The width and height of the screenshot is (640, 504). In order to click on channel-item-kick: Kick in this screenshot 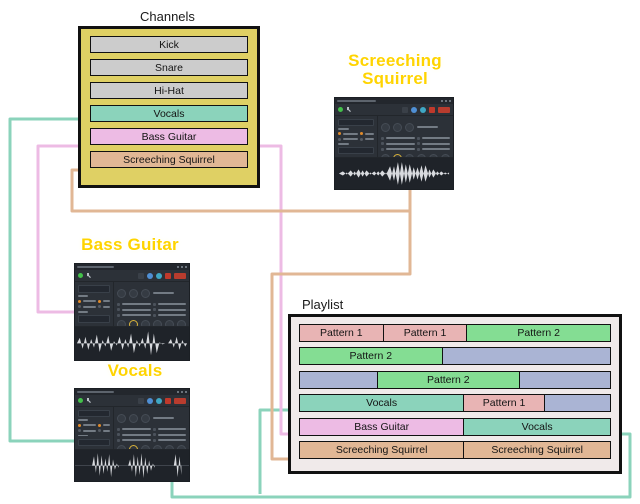, I will do `click(169, 44)`.